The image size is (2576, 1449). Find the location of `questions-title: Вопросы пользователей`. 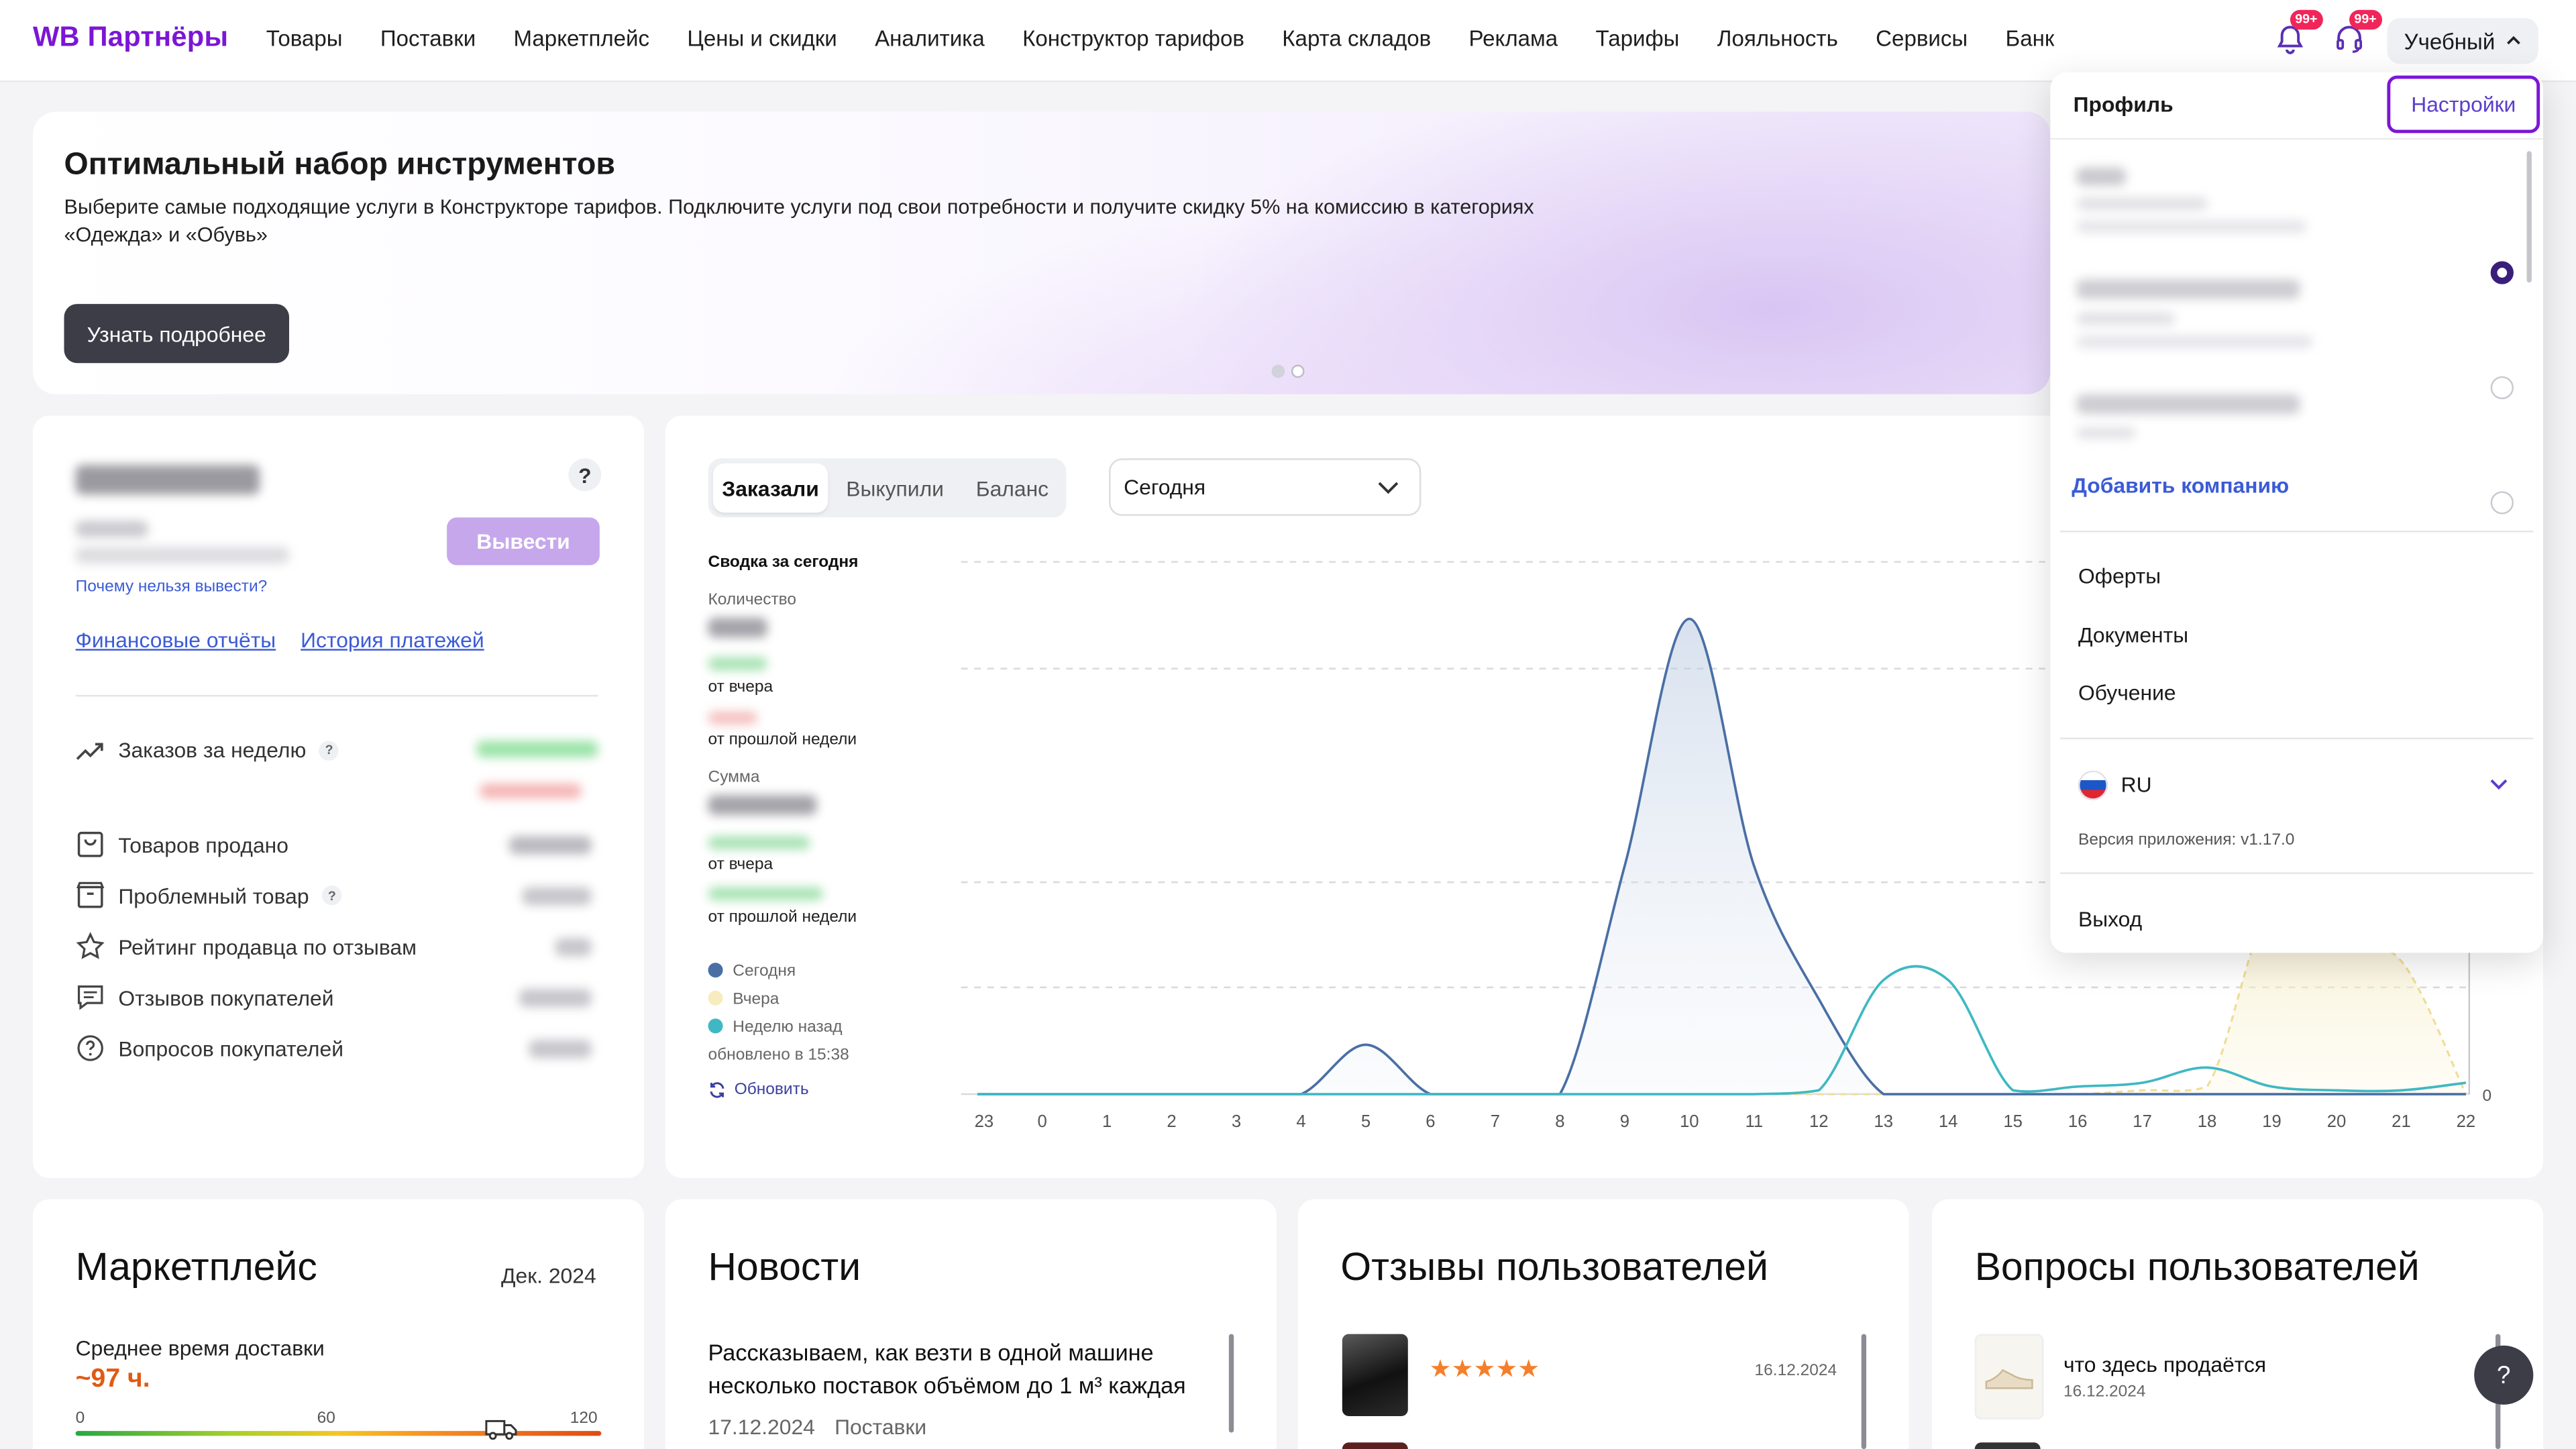

questions-title: Вопросы пользователей is located at coordinates (2197, 1267).